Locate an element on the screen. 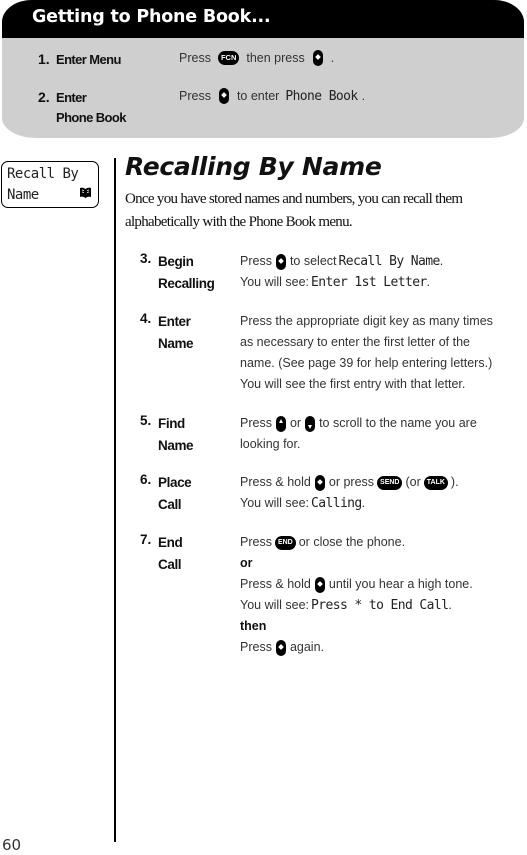 The image size is (527, 855). step-number: 4. is located at coordinates (146, 318).